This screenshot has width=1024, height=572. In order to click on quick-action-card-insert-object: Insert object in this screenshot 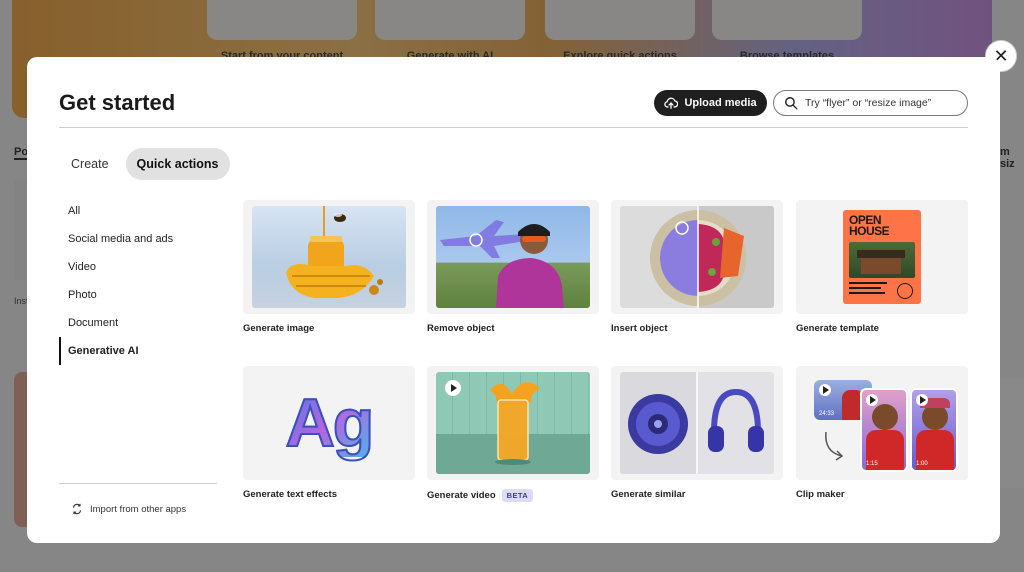, I will do `click(697, 267)`.